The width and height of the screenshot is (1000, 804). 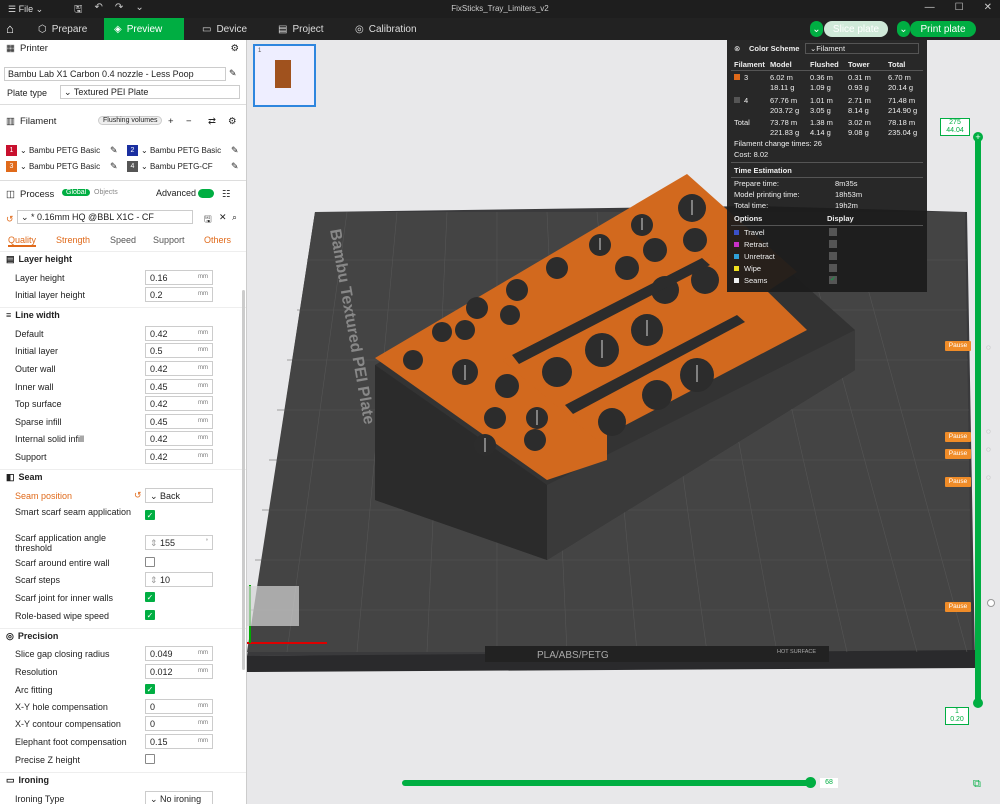 I want to click on lw-outer-input: 0.42 mm, so click(x=179, y=368).